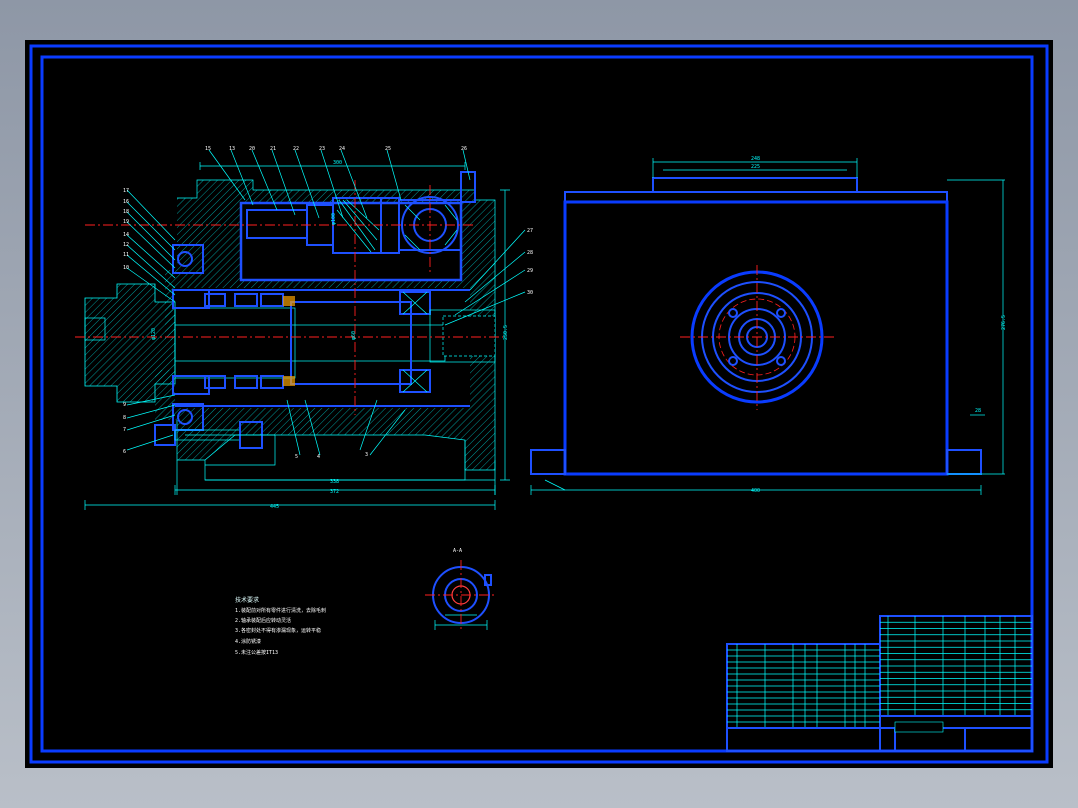 The image size is (1078, 808). Describe the element at coordinates (154, 334) in the screenshot. I see `svg-text: φ120` at that location.